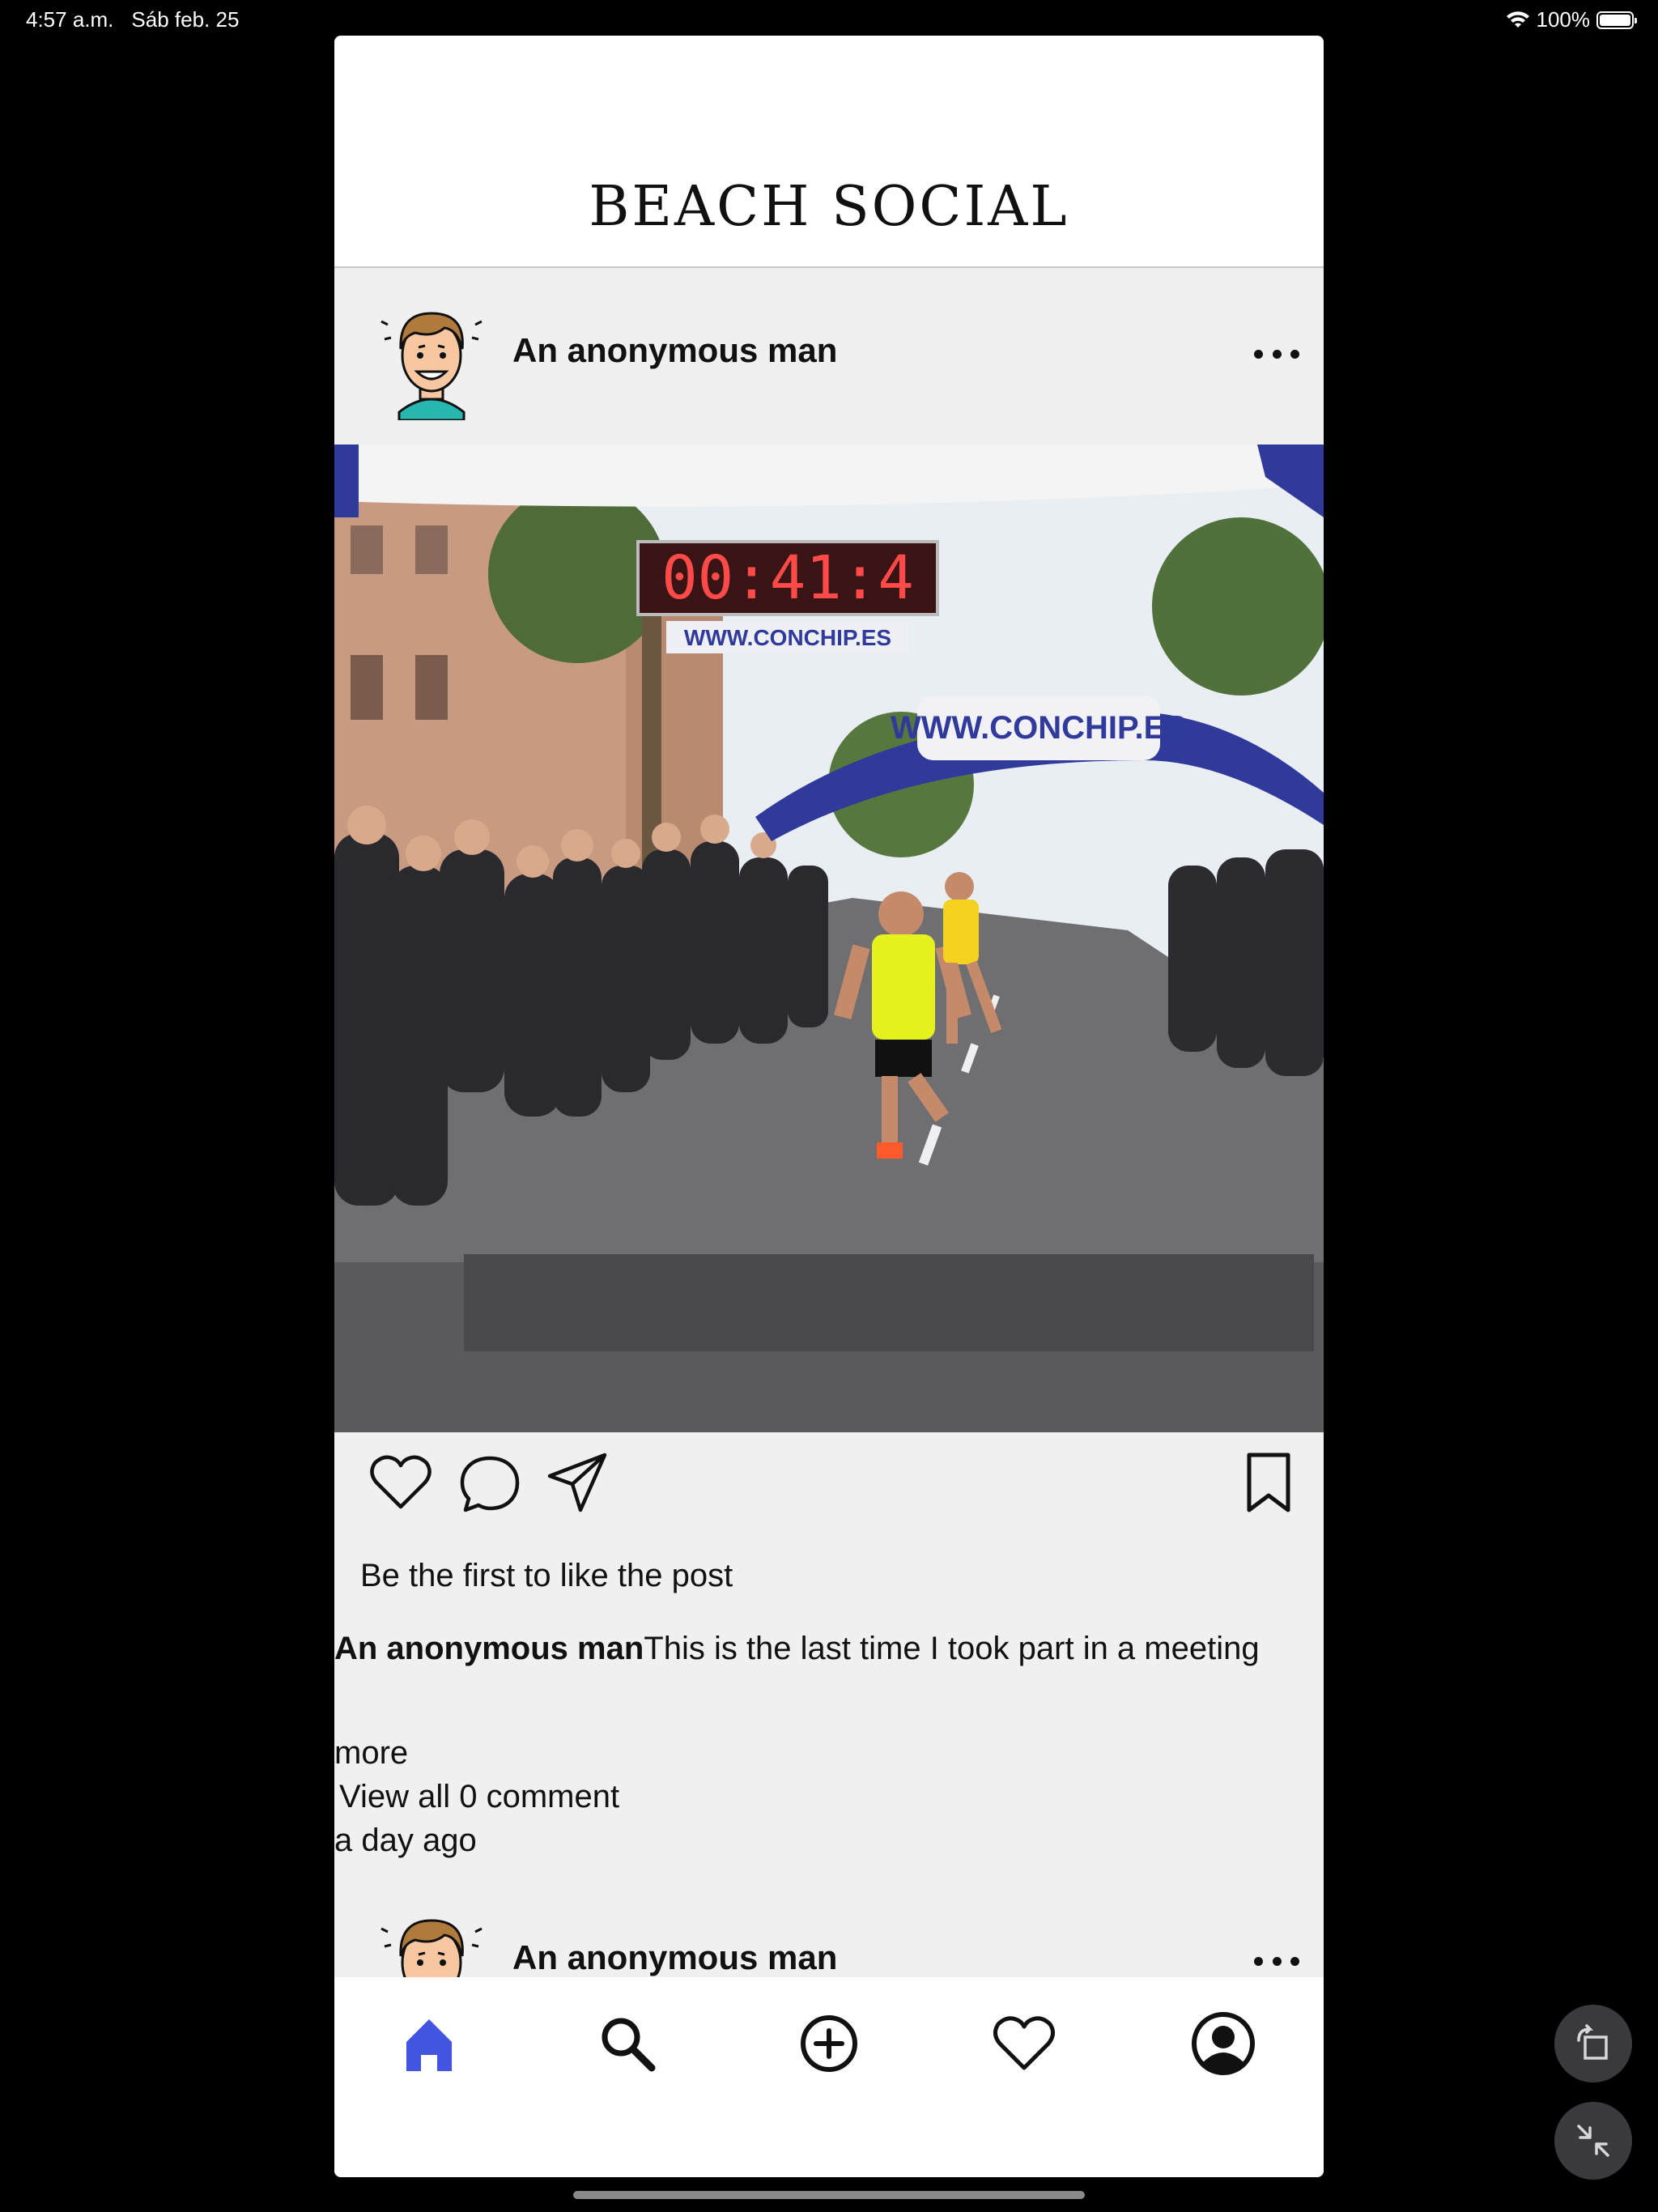 The width and height of the screenshot is (1658, 2212). I want to click on post-actions, so click(829, 1484).